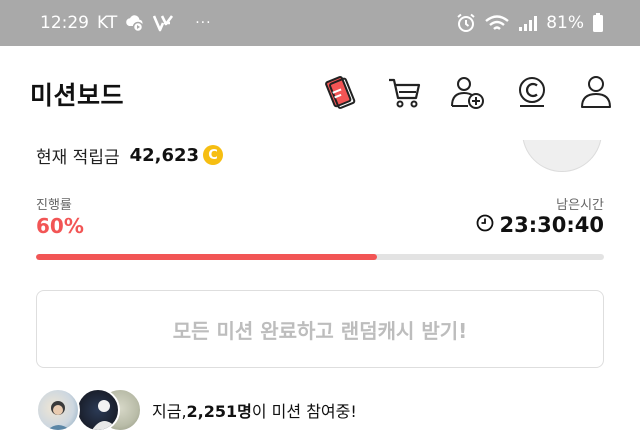 This screenshot has height=440, width=640. What do you see at coordinates (466, 23) in the screenshot?
I see `alarm-icon` at bounding box center [466, 23].